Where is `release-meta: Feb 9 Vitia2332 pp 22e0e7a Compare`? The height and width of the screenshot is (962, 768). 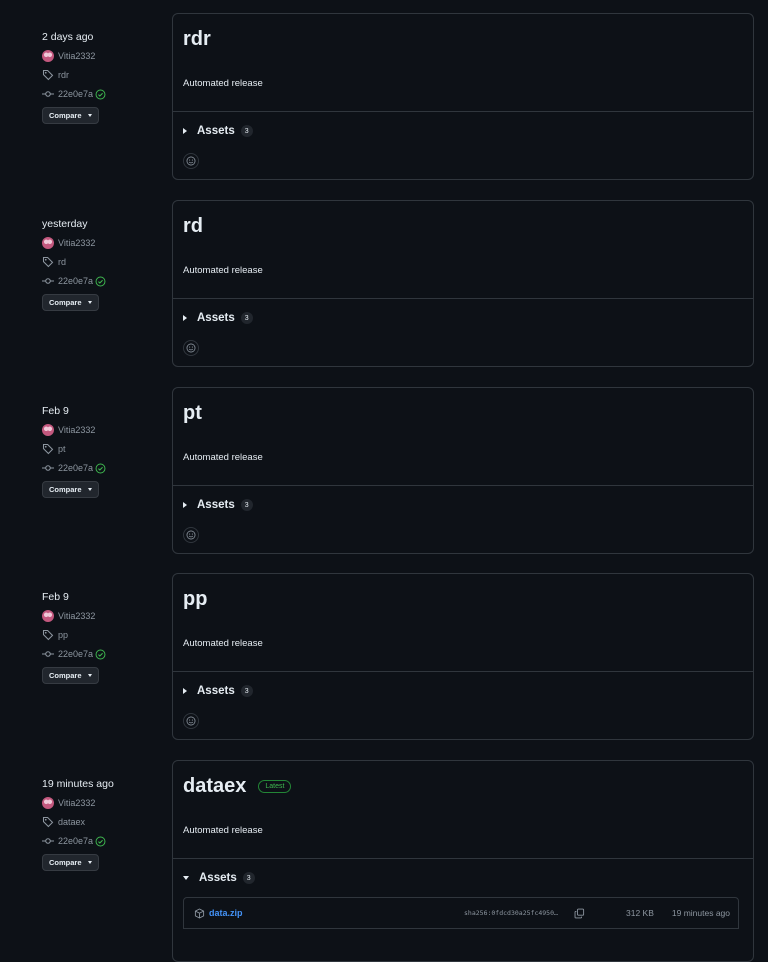 release-meta: Feb 9 Vitia2332 pp 22e0e7a Compare is located at coordinates (102, 637).